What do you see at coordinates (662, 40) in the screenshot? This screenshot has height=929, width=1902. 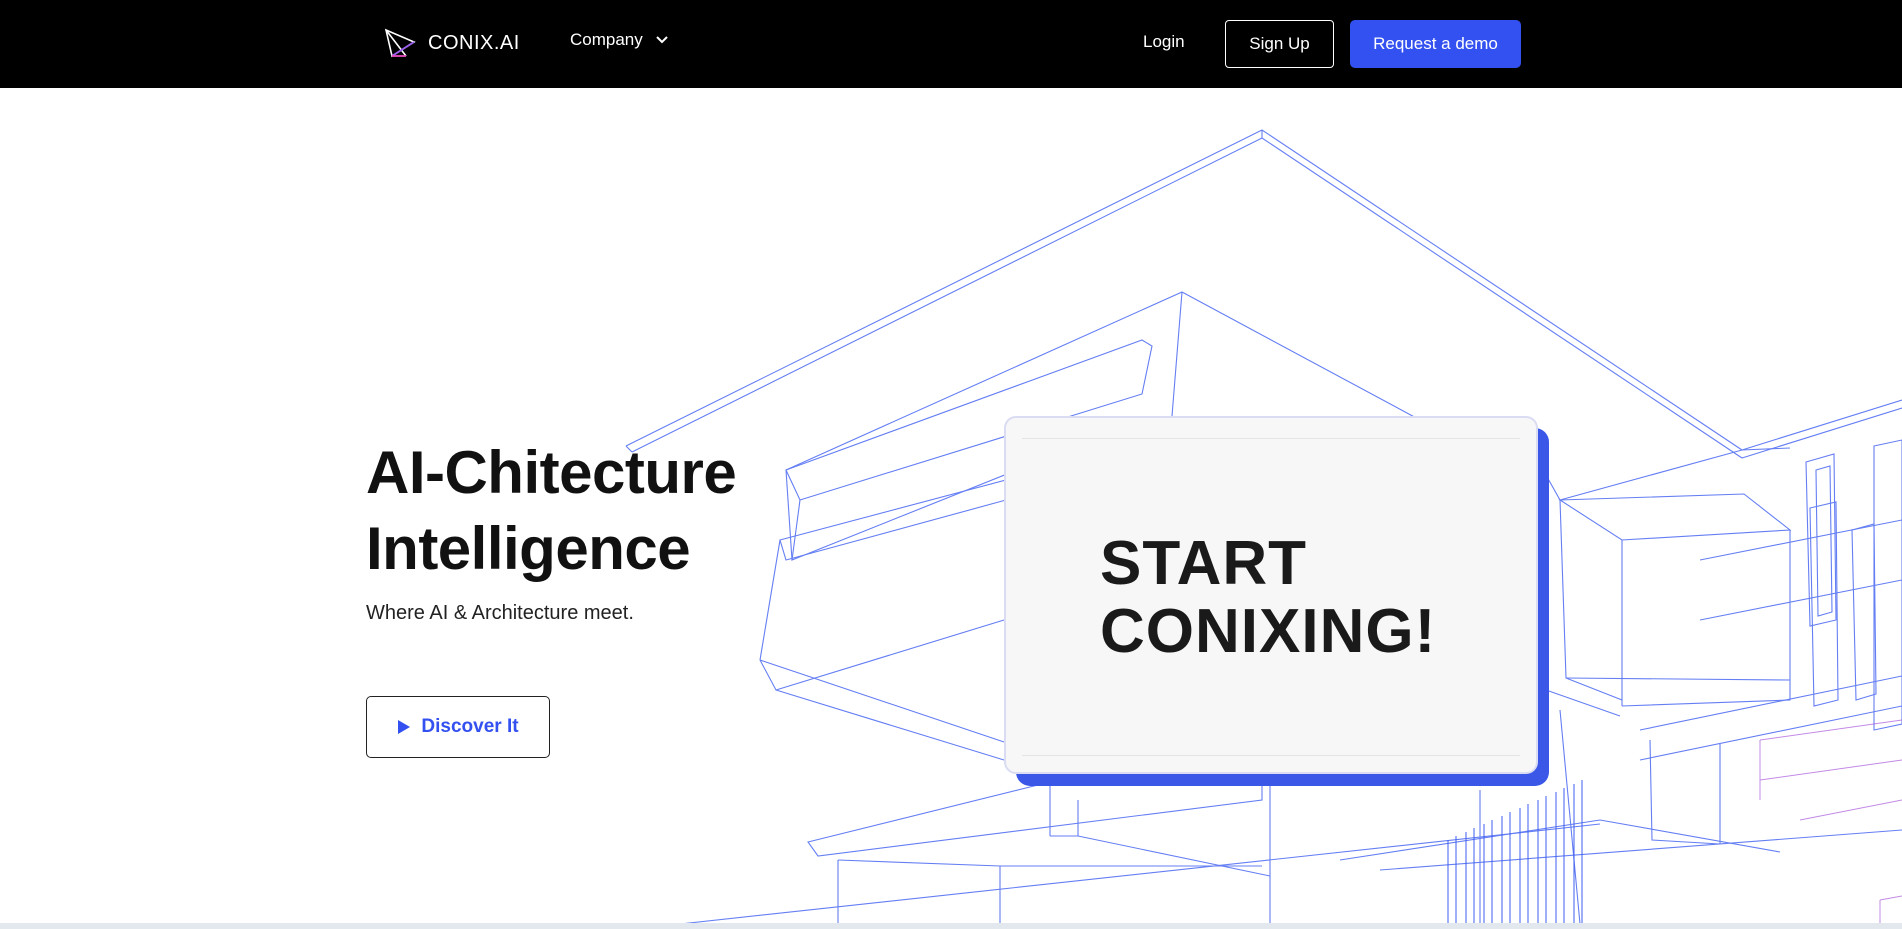 I see `chevron-down-icon` at bounding box center [662, 40].